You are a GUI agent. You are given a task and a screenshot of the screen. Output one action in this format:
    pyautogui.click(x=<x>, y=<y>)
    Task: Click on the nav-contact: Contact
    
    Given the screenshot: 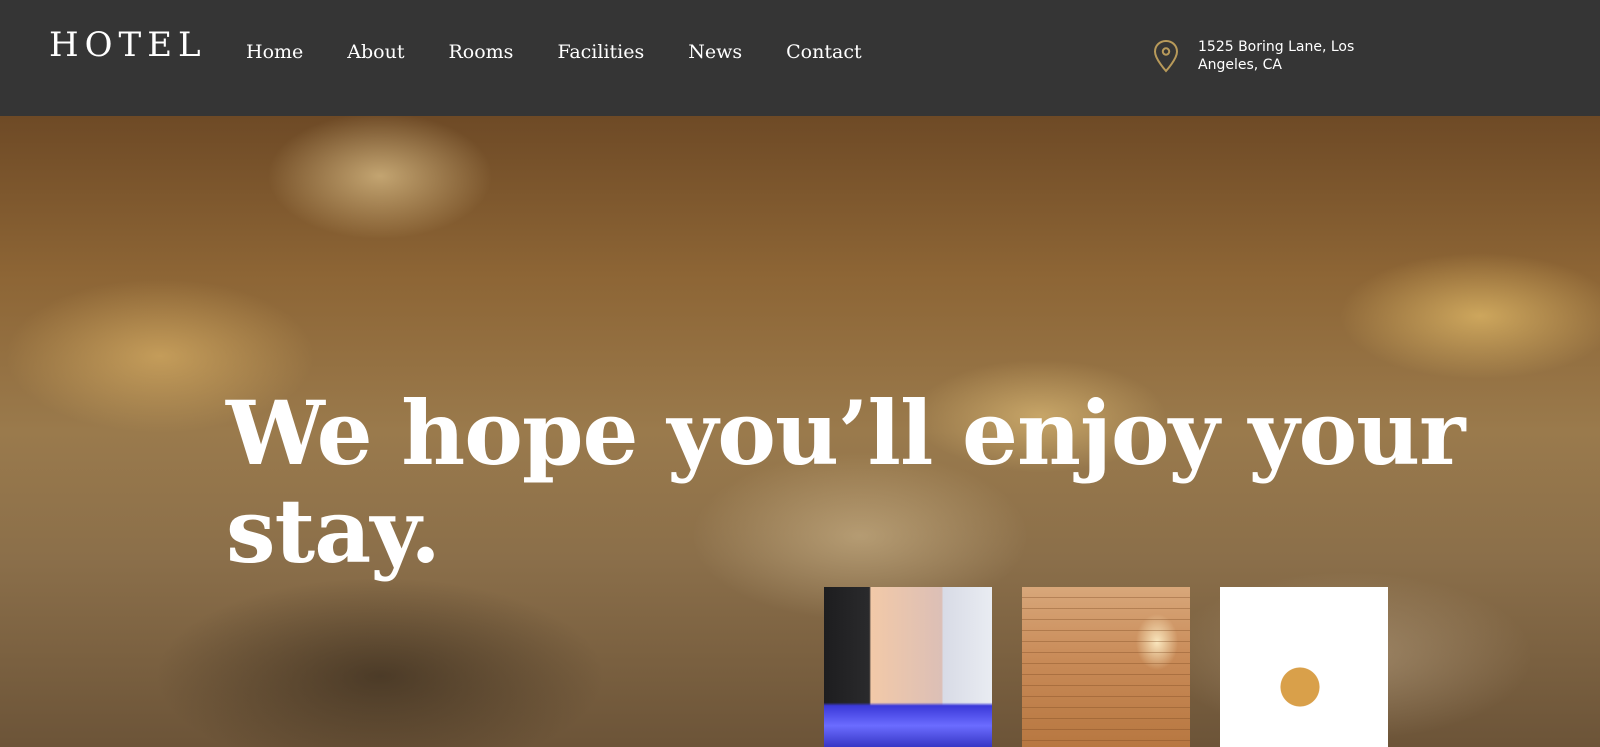 What is the action you would take?
    pyautogui.click(x=823, y=52)
    